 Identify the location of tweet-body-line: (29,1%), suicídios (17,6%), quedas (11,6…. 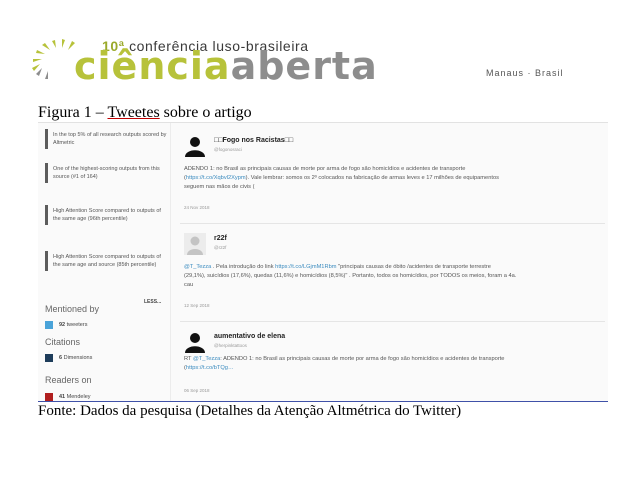
(391, 276).